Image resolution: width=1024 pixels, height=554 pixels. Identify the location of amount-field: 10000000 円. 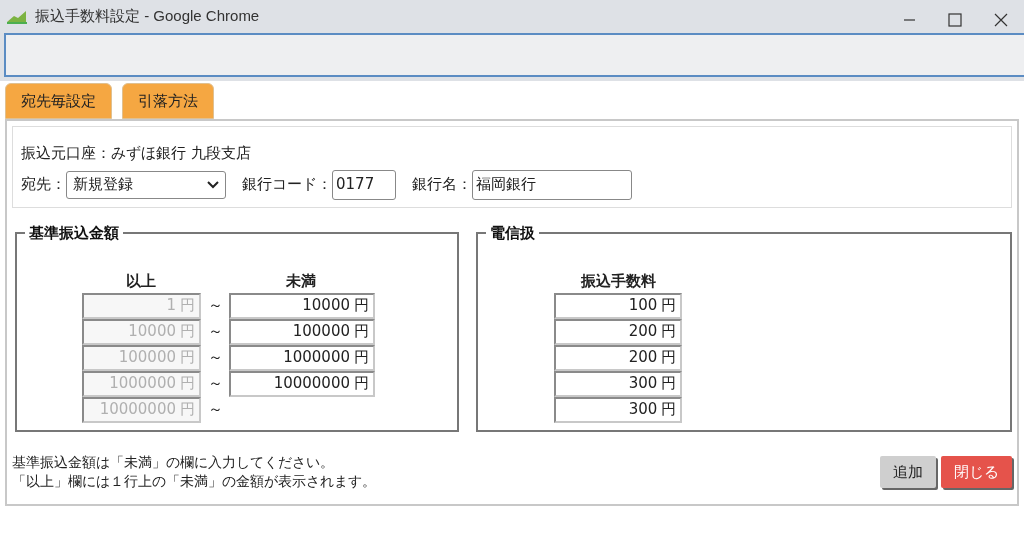
(302, 383).